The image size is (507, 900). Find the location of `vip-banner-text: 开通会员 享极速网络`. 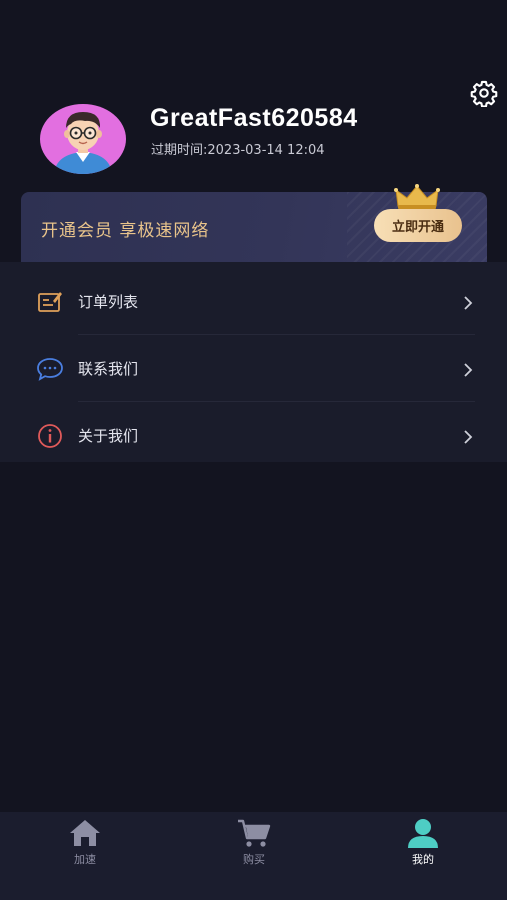

vip-banner-text: 开通会员 享极速网络 is located at coordinates (125, 231).